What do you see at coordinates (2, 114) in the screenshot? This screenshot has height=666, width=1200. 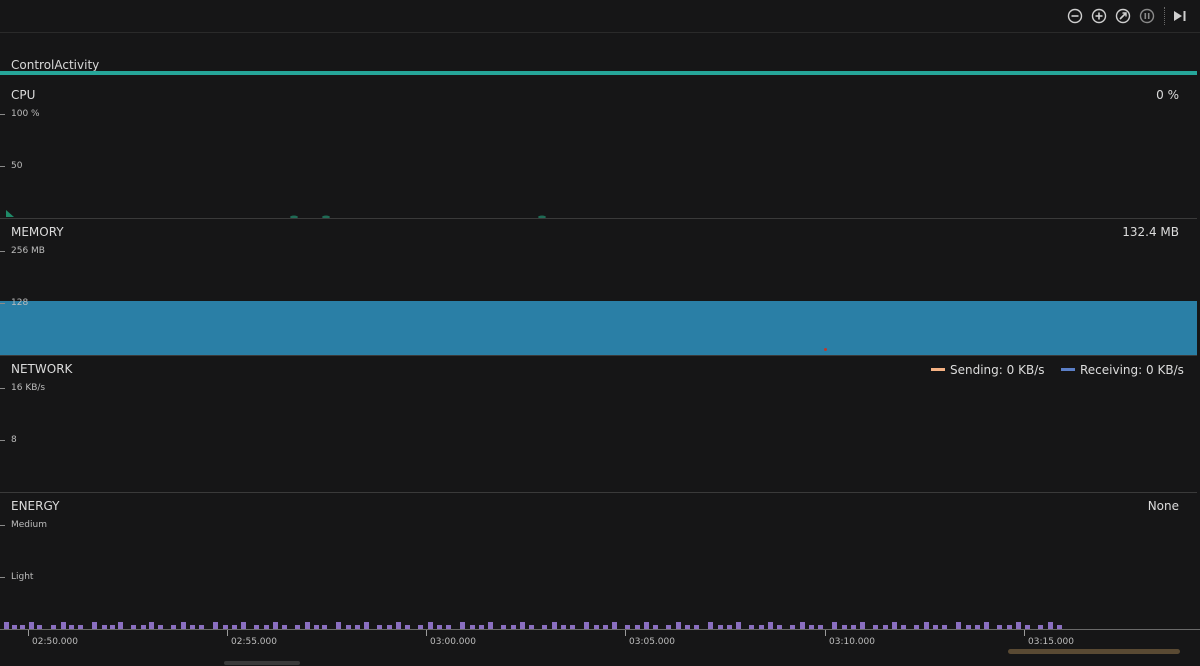 I see `cpu-axis-tick-max` at bounding box center [2, 114].